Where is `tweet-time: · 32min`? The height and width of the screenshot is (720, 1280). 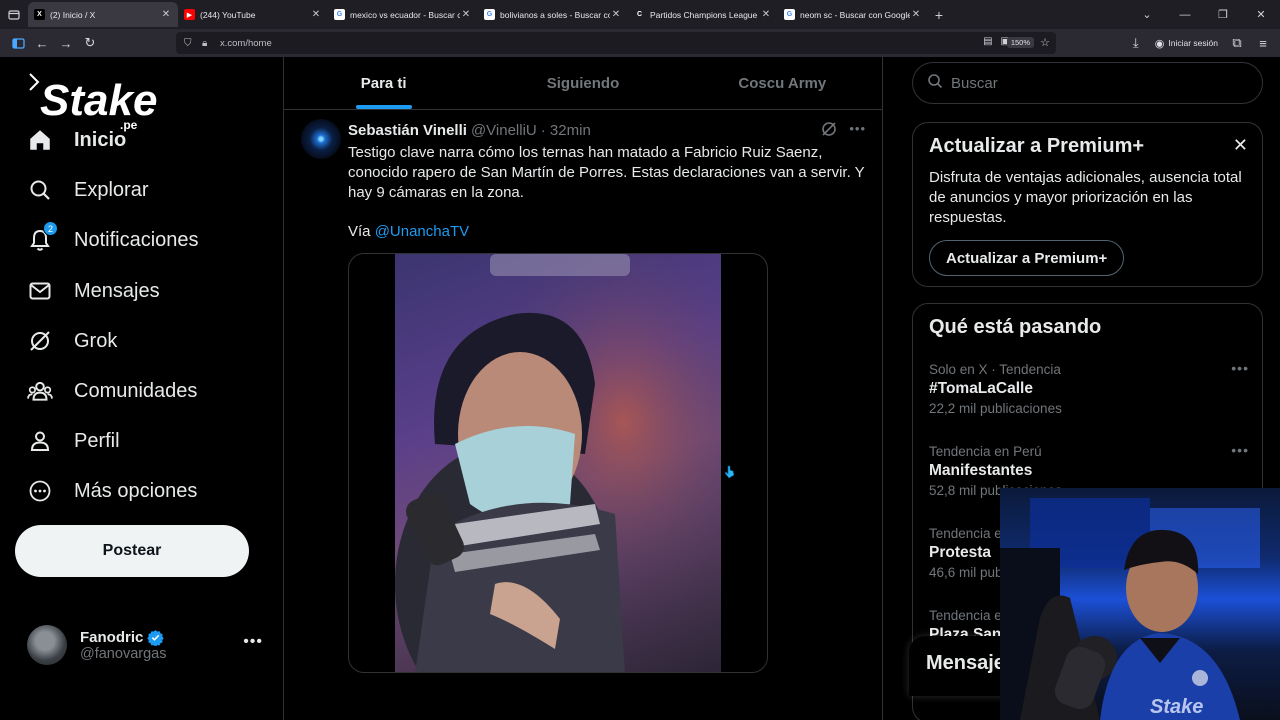 tweet-time: · 32min is located at coordinates (566, 130).